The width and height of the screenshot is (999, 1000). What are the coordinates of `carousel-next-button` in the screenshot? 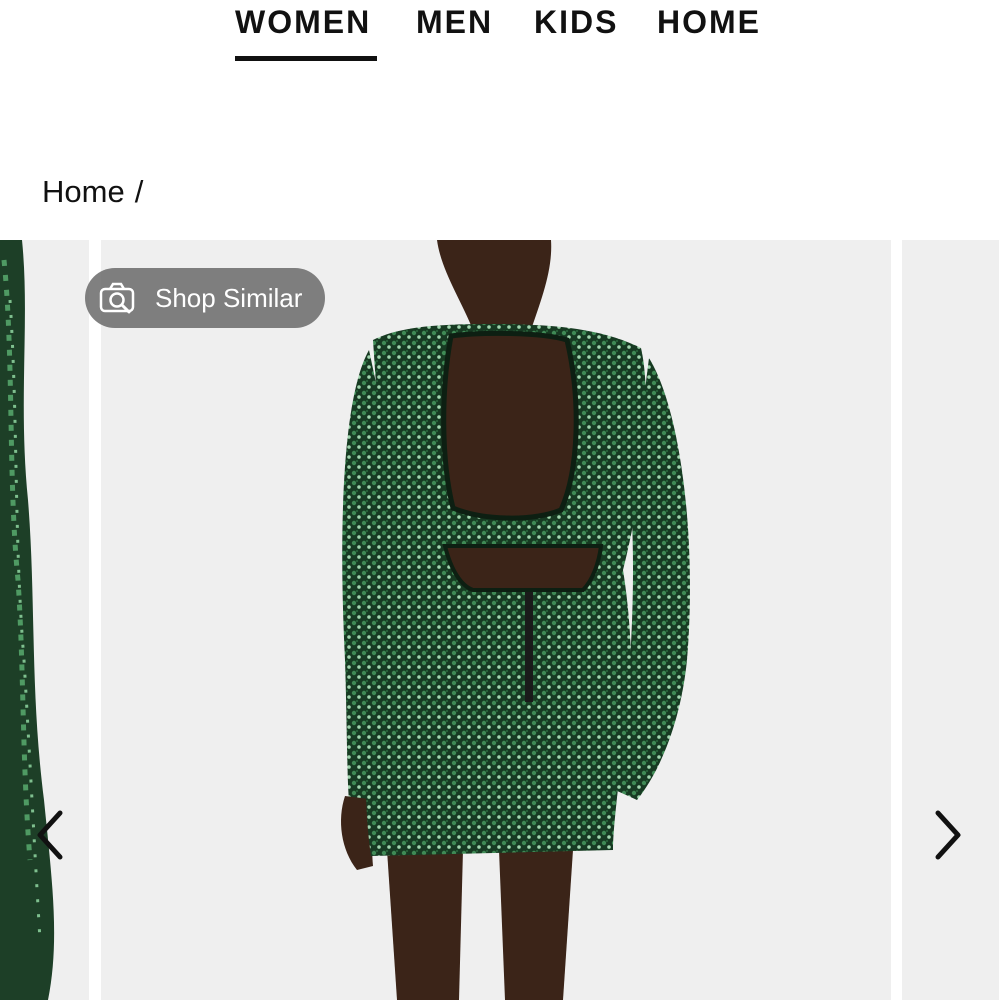 It's located at (948, 835).